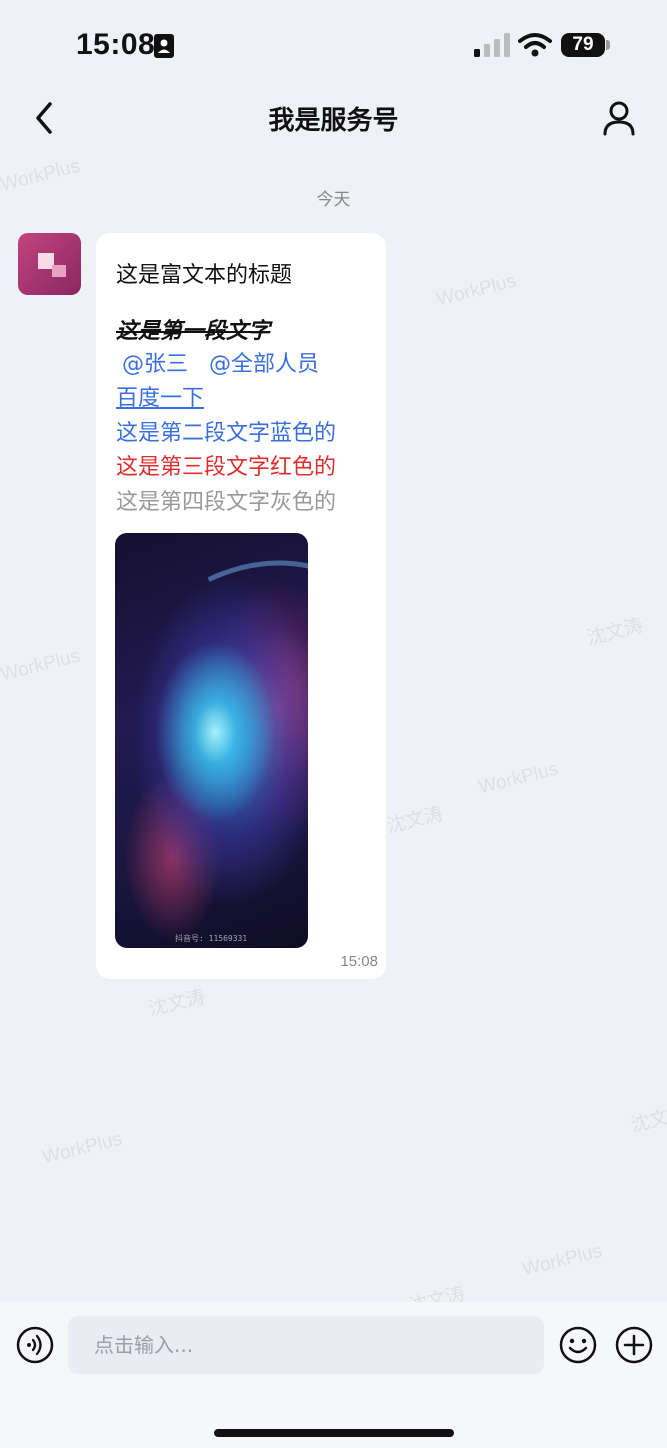 The height and width of the screenshot is (1448, 667). What do you see at coordinates (226, 467) in the screenshot?
I see `red-text: 这是第三段文字红色的` at bounding box center [226, 467].